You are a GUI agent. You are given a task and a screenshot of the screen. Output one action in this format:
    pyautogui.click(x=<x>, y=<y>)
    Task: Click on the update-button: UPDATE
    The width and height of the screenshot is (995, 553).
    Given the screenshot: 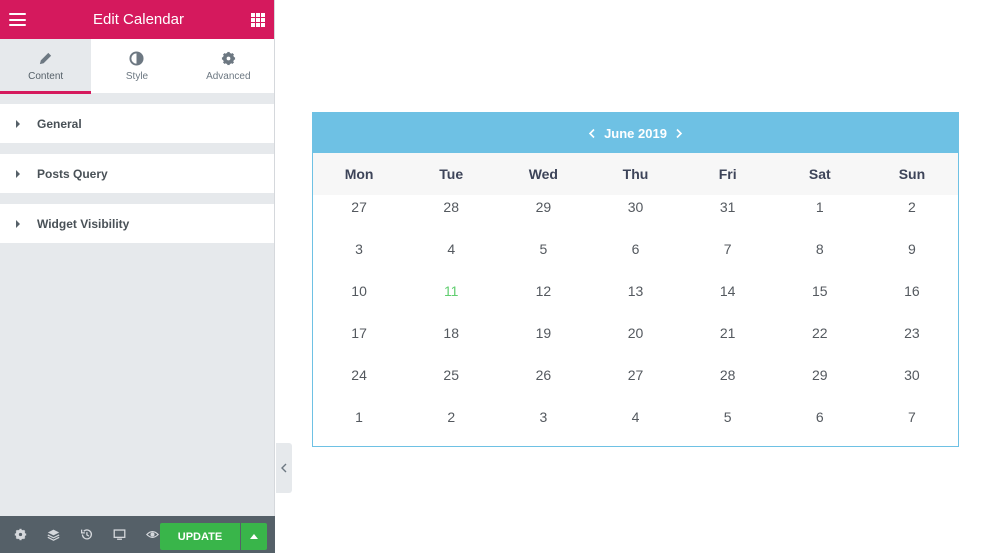 What is the action you would take?
    pyautogui.click(x=200, y=536)
    